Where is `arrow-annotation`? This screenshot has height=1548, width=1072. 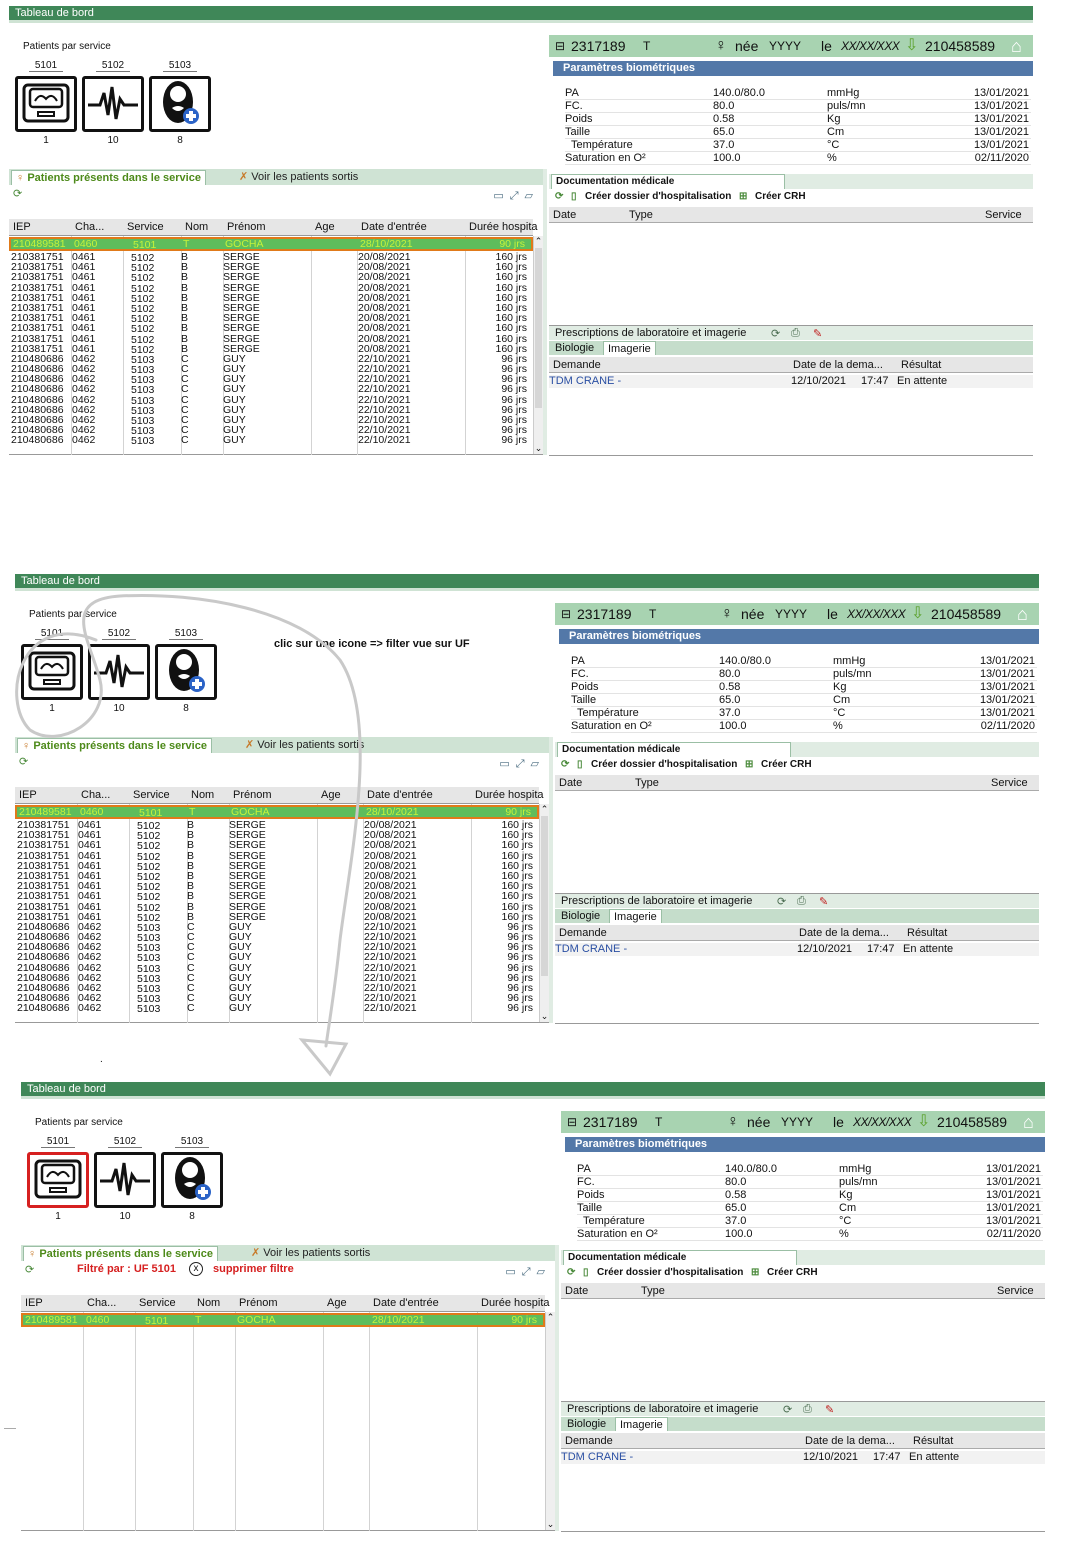 arrow-annotation is located at coordinates (188, 835).